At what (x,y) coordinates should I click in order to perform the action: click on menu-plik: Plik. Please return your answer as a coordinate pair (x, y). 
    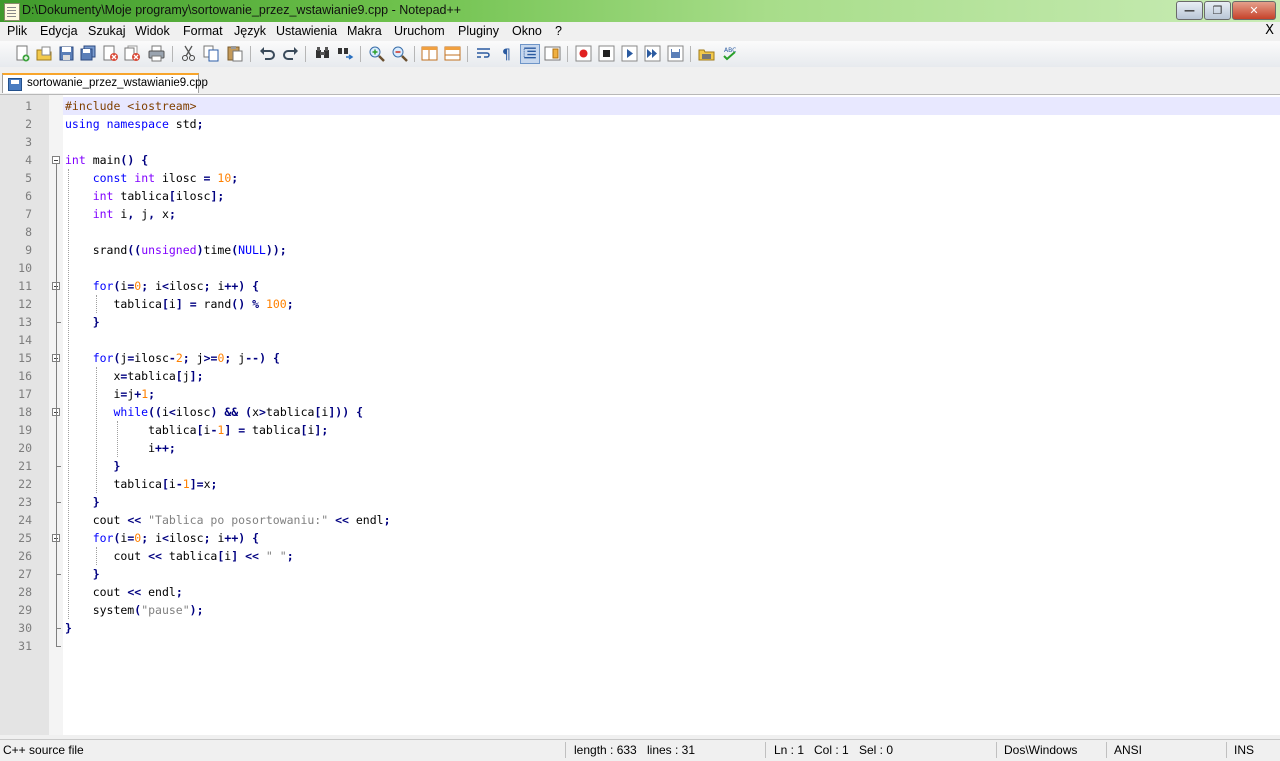
    Looking at the image, I should click on (17, 31).